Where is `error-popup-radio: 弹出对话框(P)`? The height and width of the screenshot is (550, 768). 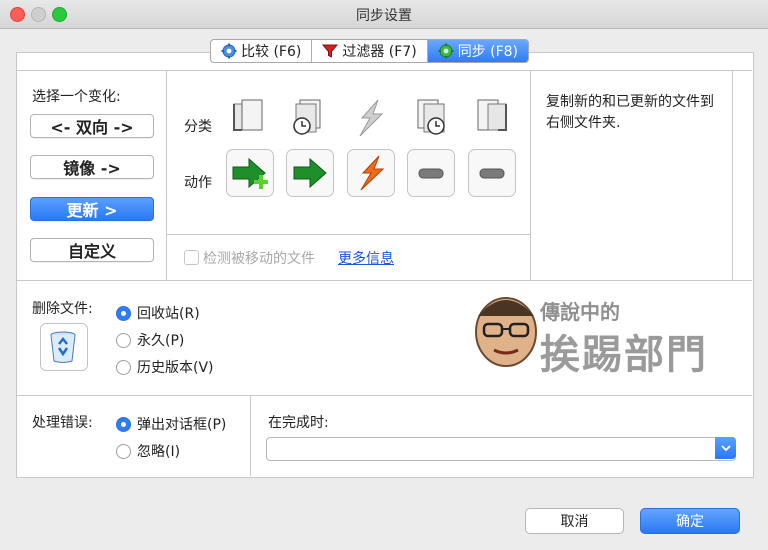
error-popup-radio: 弹出对话框(P) is located at coordinates (171, 424).